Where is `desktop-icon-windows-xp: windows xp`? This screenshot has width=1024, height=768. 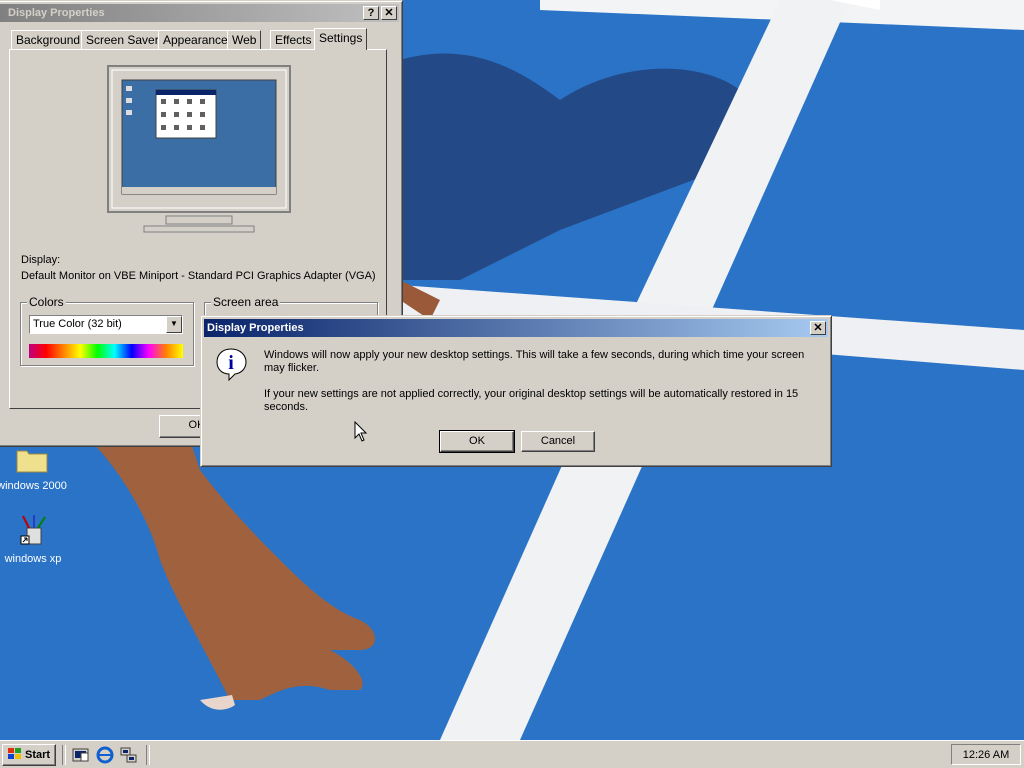 desktop-icon-windows-xp: windows xp is located at coordinates (36, 539).